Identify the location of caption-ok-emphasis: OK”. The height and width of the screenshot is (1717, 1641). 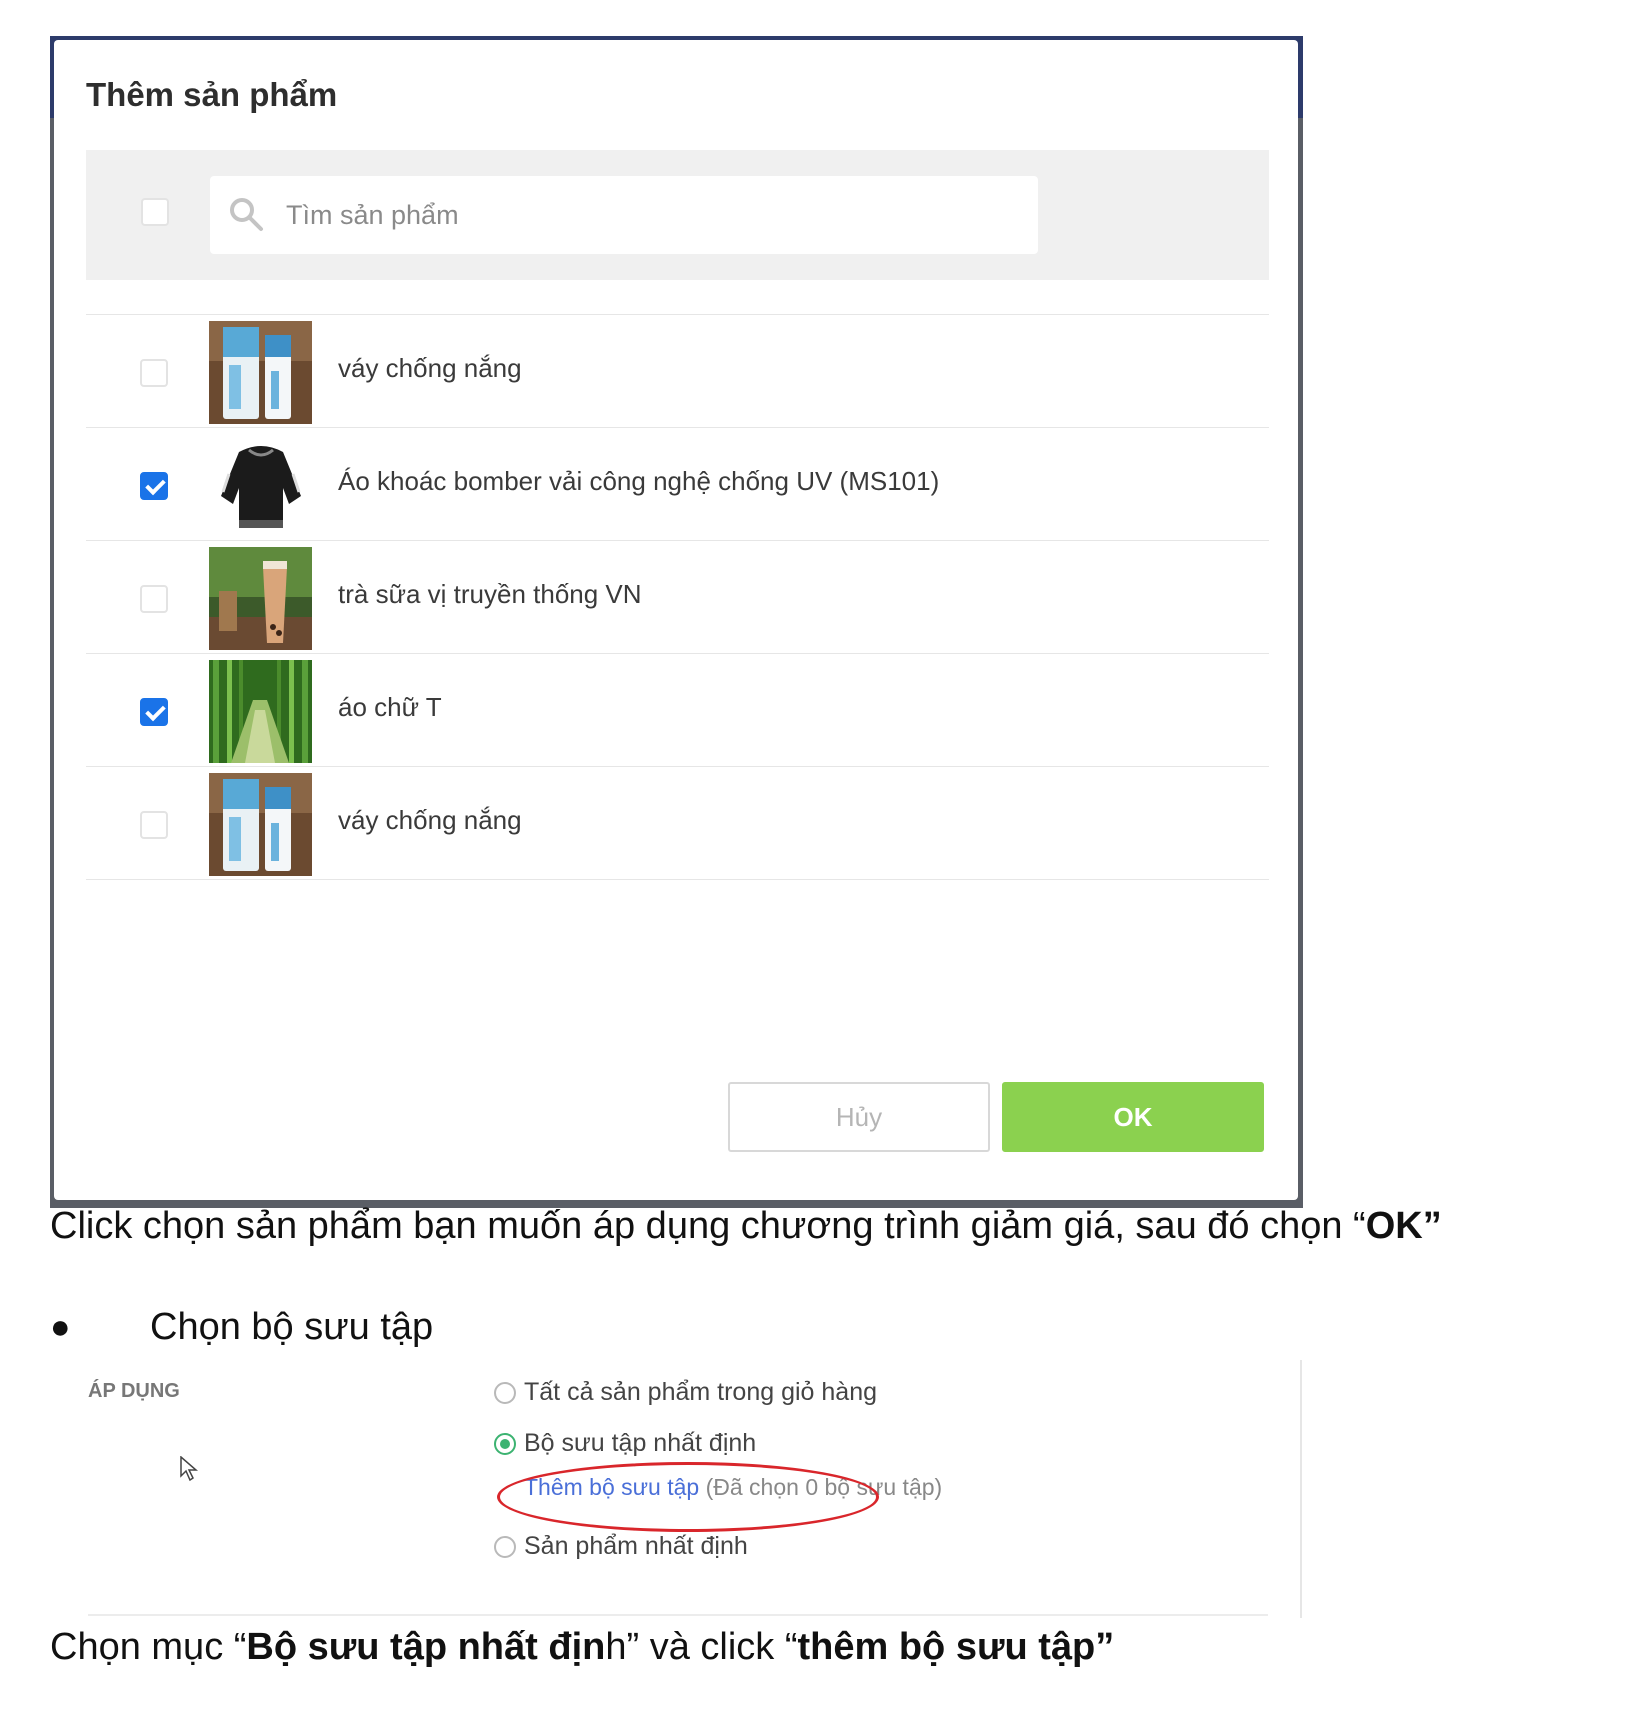
(1403, 1226).